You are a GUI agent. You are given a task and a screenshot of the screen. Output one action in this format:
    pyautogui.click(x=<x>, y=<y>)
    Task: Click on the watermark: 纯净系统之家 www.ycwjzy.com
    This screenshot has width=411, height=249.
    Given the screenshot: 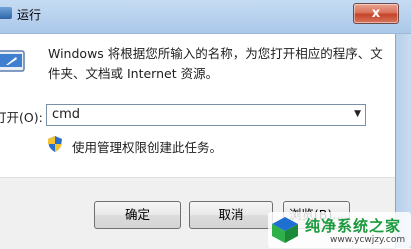 What is the action you would take?
    pyautogui.click(x=339, y=230)
    